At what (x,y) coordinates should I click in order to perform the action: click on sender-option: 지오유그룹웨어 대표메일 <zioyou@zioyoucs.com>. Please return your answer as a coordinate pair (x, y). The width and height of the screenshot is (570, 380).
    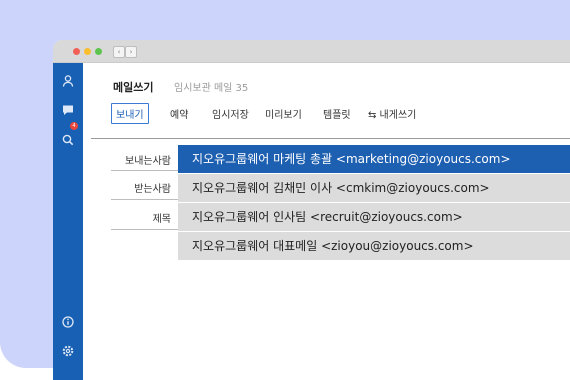
    Looking at the image, I should click on (374, 245).